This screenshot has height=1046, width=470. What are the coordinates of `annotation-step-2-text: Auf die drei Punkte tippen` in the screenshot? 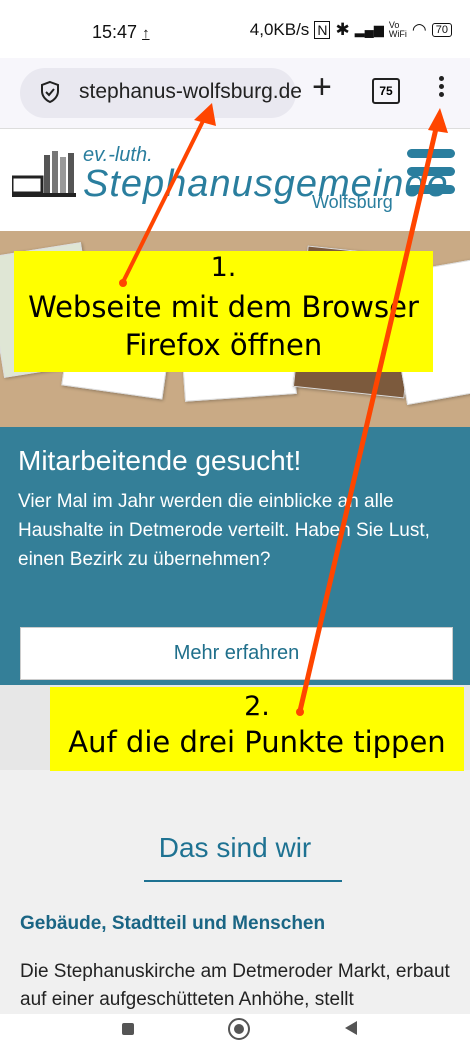 It's located at (257, 742).